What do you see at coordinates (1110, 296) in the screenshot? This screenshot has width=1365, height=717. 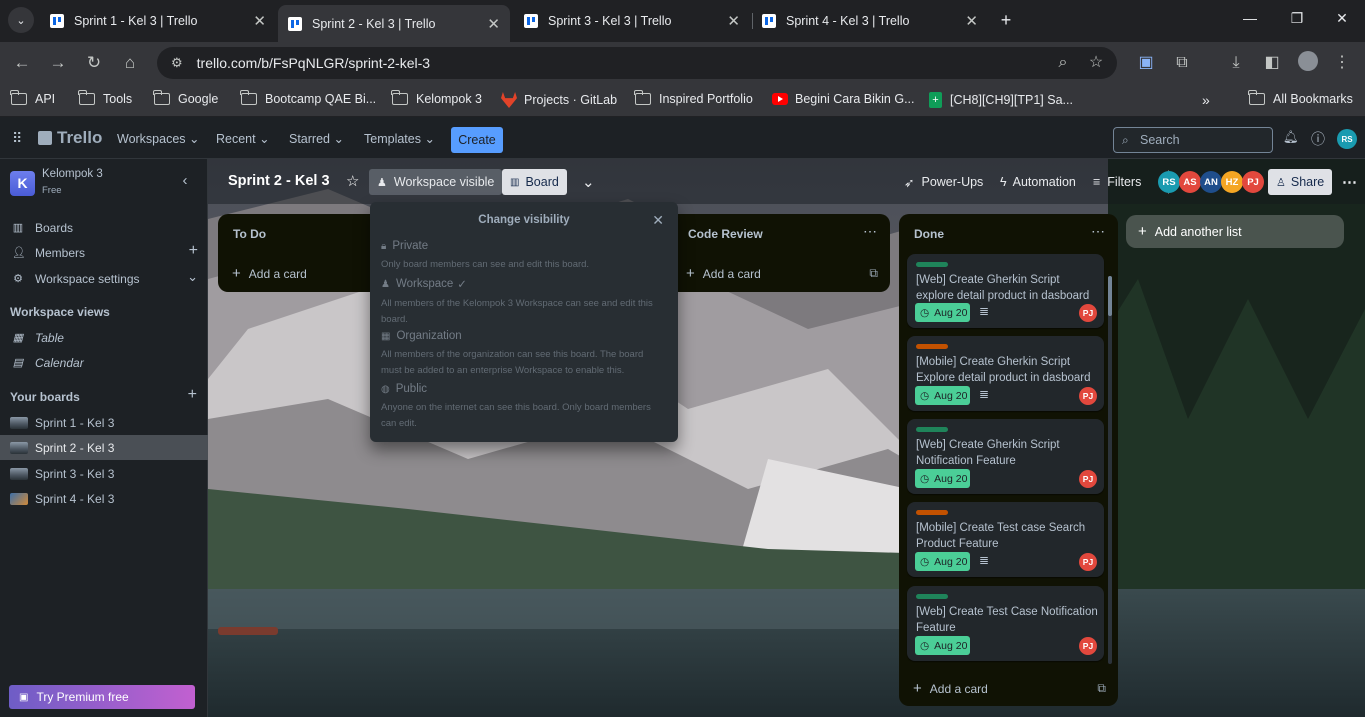 I see `list-scrollbar-thumb` at bounding box center [1110, 296].